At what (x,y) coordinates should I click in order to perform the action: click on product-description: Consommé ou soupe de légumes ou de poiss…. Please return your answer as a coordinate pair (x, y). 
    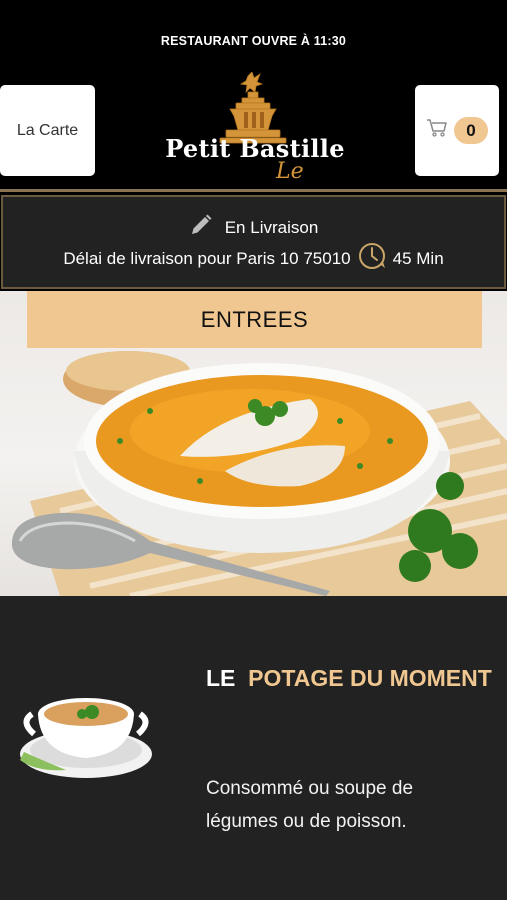
    Looking at the image, I should click on (310, 805).